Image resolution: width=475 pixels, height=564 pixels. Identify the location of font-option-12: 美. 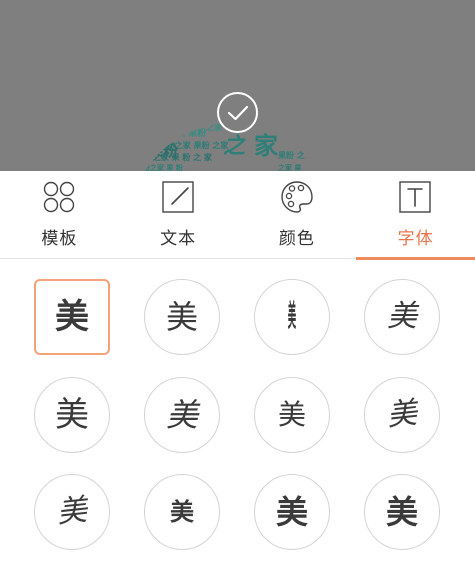
(402, 512).